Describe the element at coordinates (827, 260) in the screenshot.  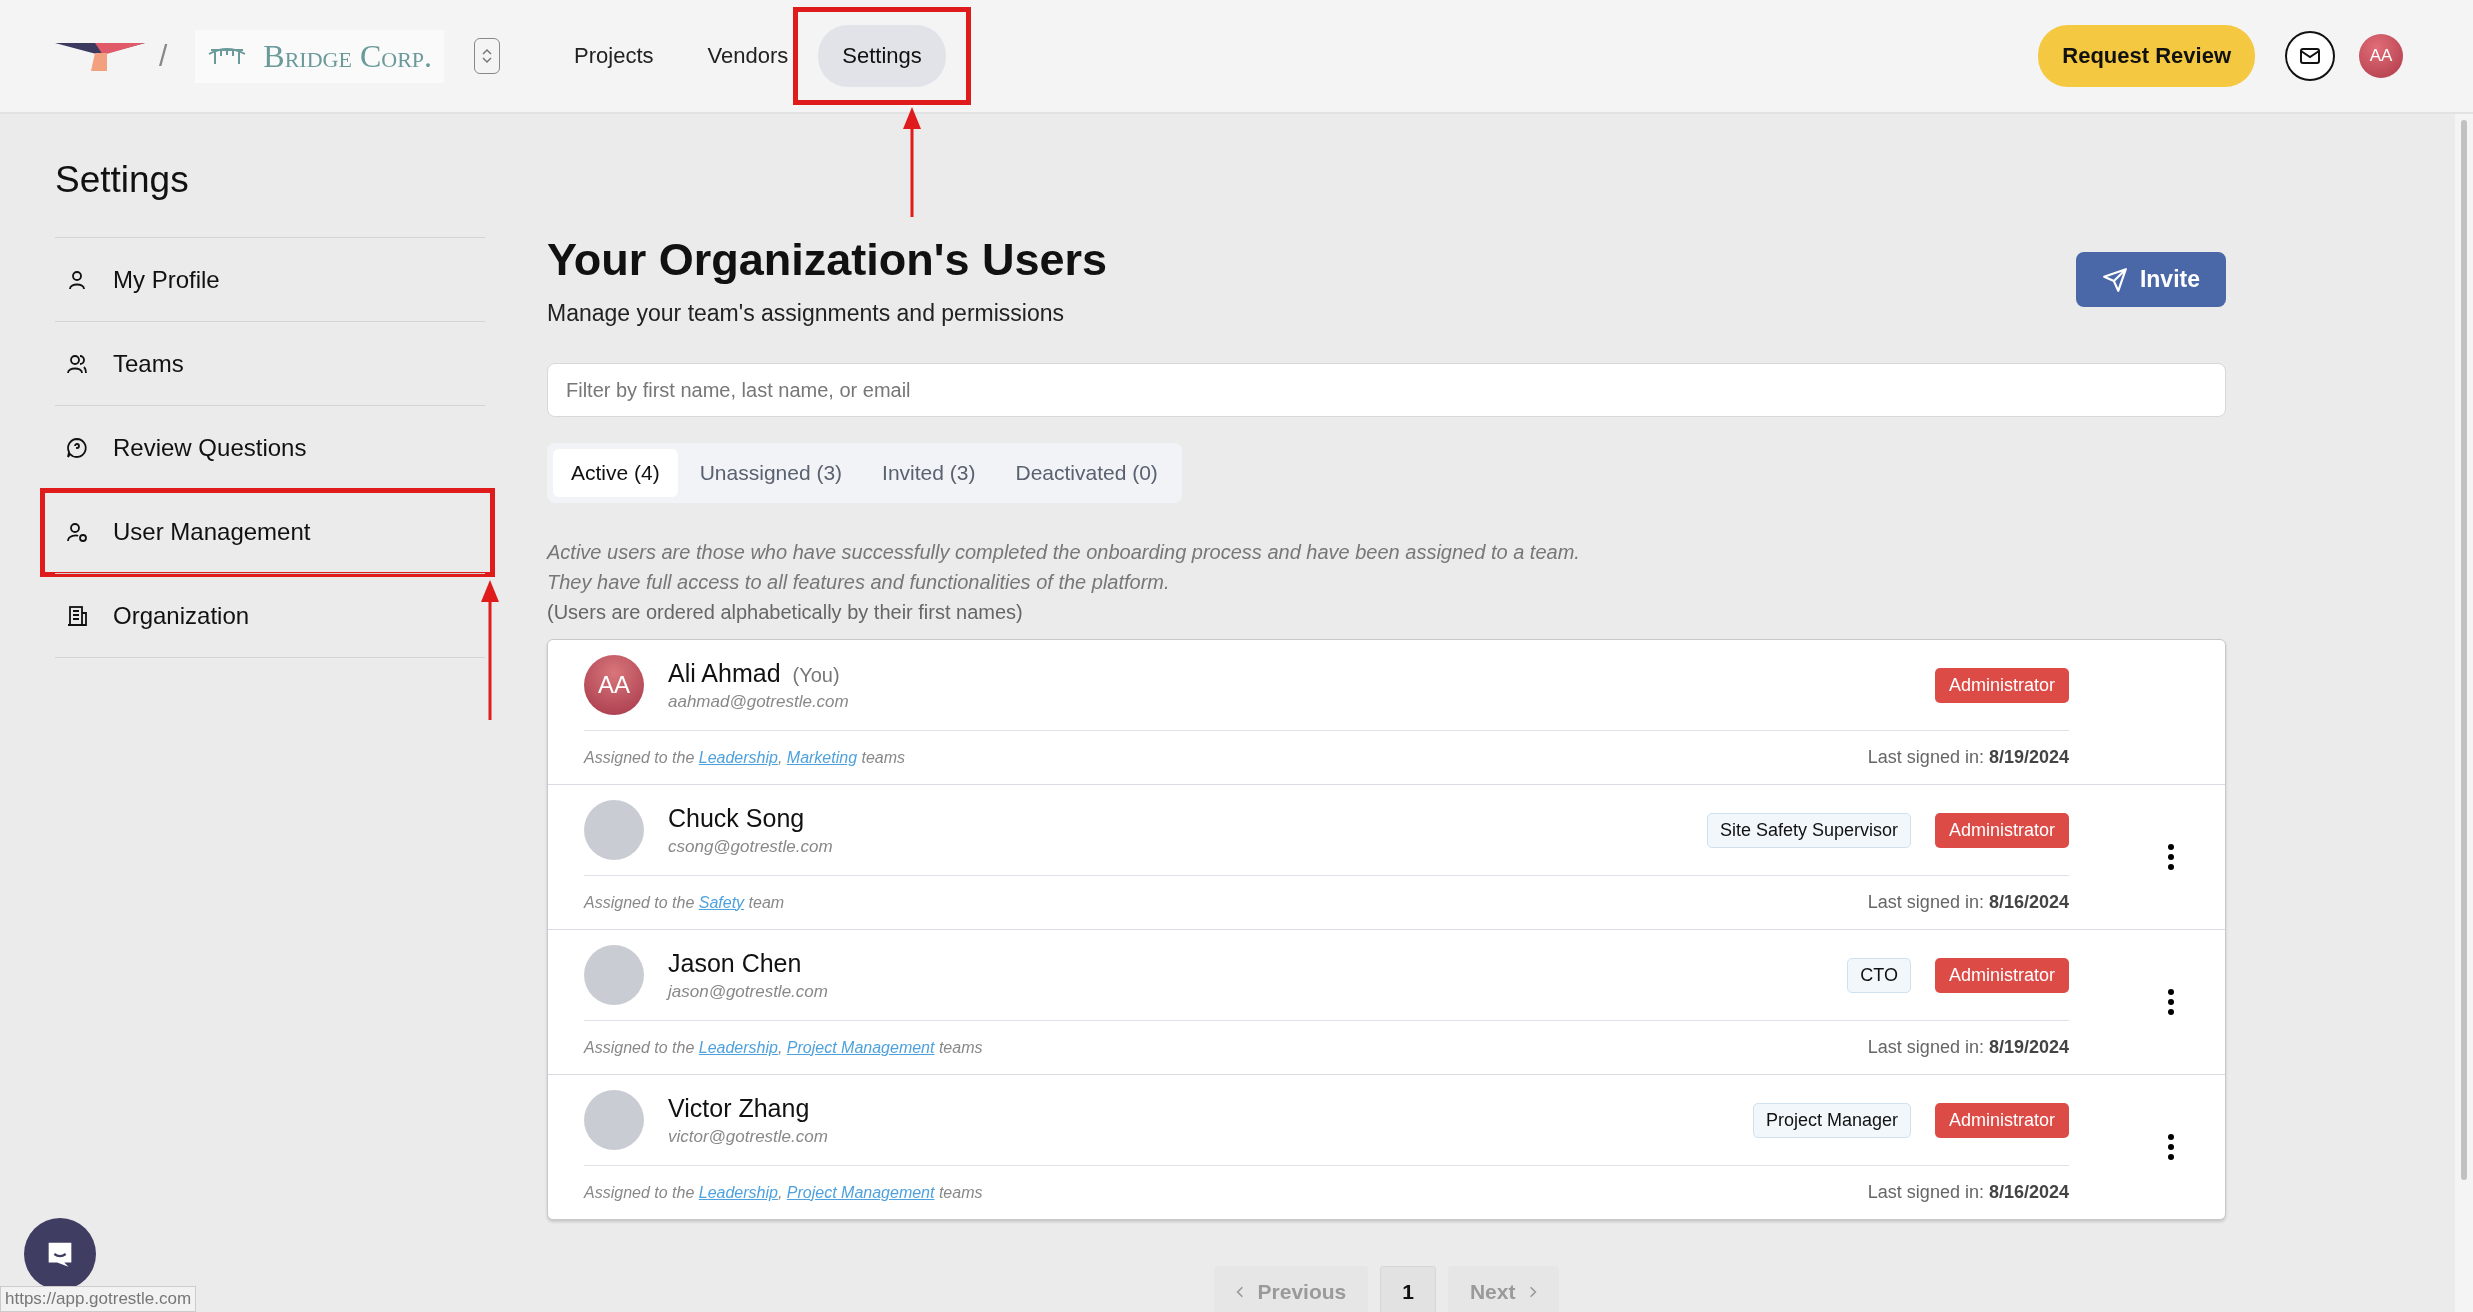
I see `page-title: Your Organization's Users` at that location.